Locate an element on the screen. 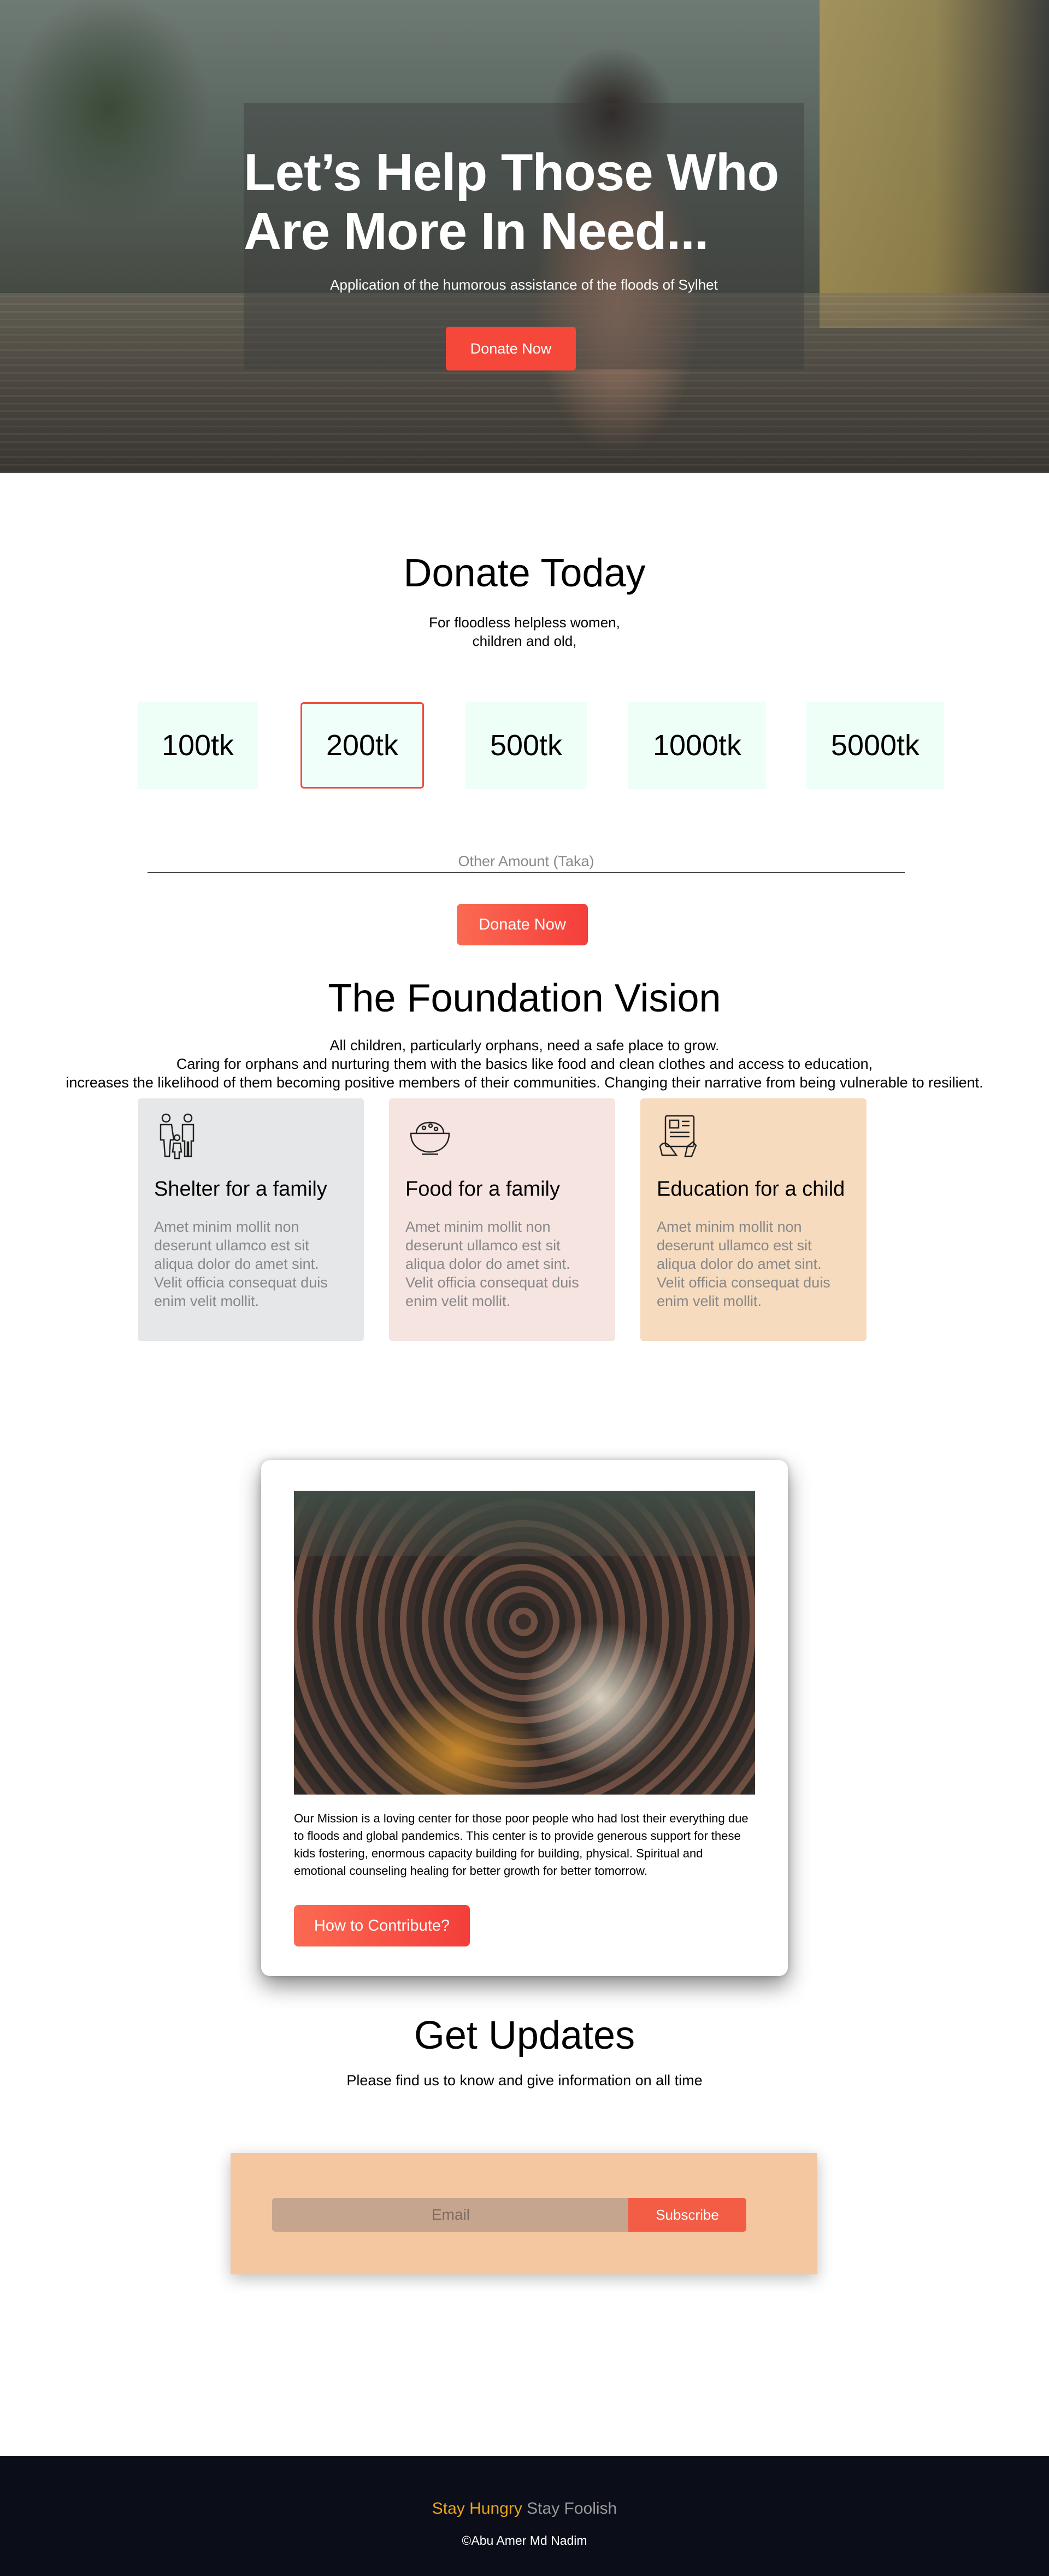  education-icon is located at coordinates (678, 1136).